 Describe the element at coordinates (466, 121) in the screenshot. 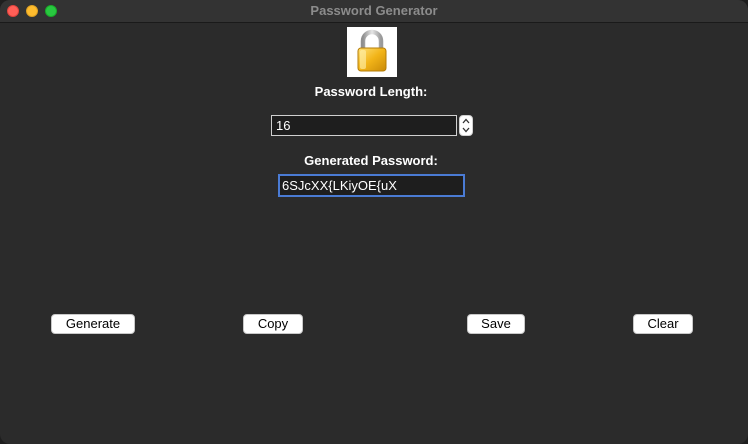

I see `chevron-up-icon` at that location.